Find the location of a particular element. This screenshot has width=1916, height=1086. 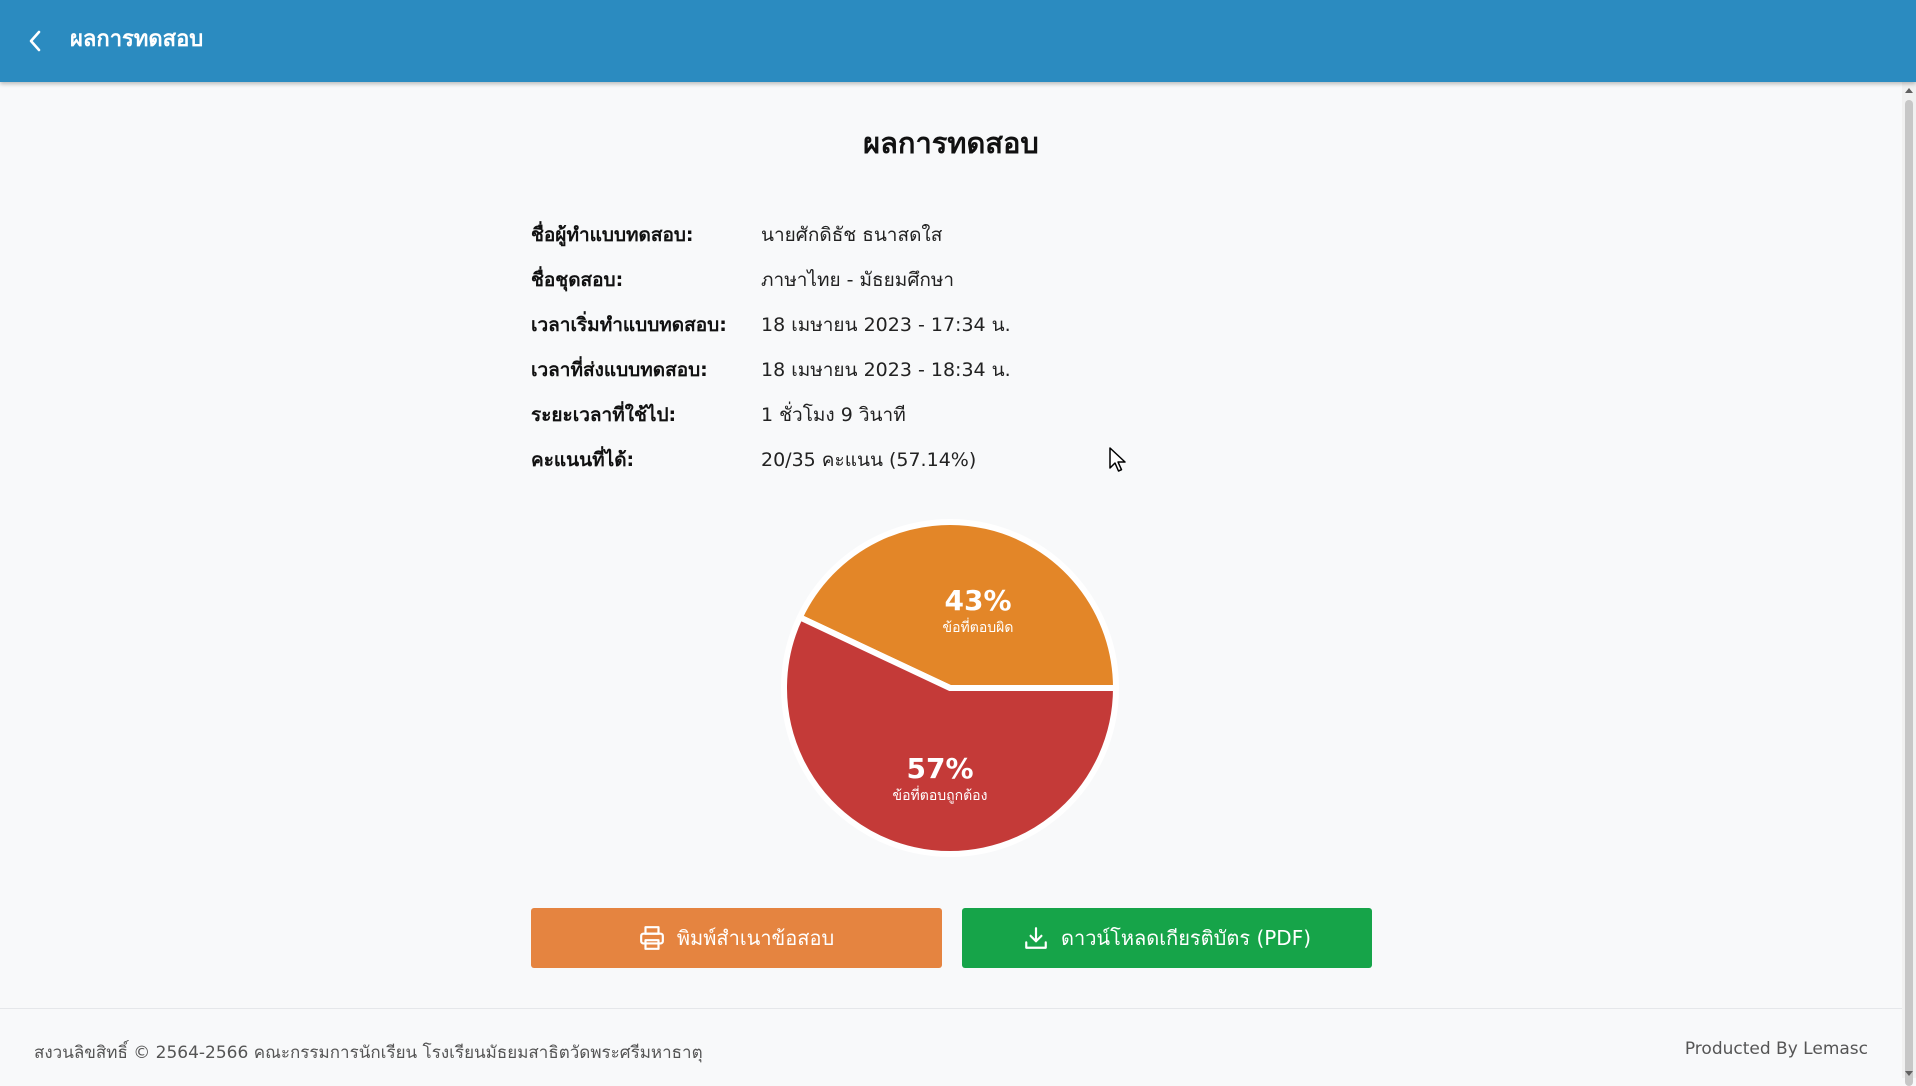

info-label: คะแนนที่ได้: is located at coordinates (583, 459).